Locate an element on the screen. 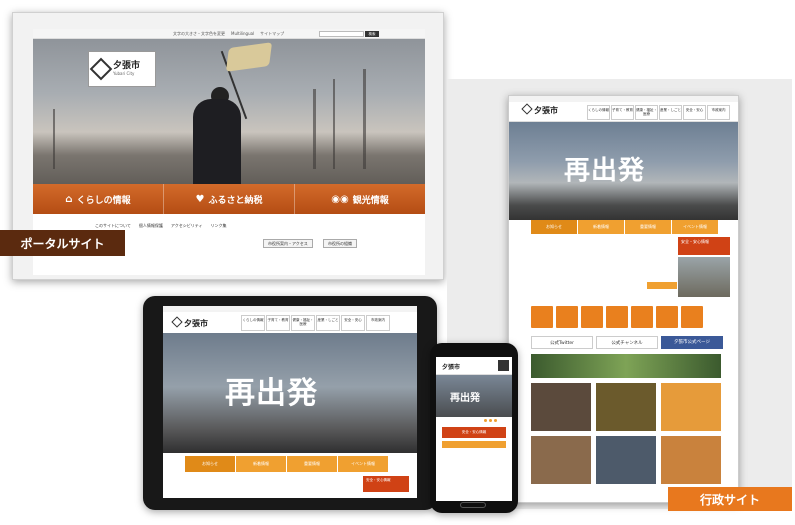  nav-item-furusato: ♥ ふるさと納税 is located at coordinates (229, 199).